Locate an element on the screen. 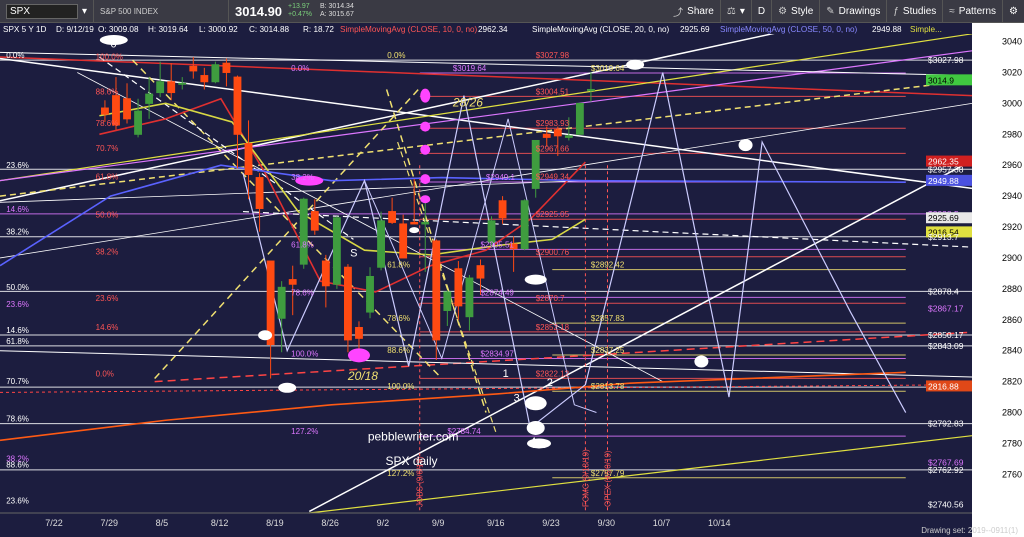 Image resolution: width=1024 pixels, height=537 pixels. y-tick-label: 2960 is located at coordinates (1012, 165).